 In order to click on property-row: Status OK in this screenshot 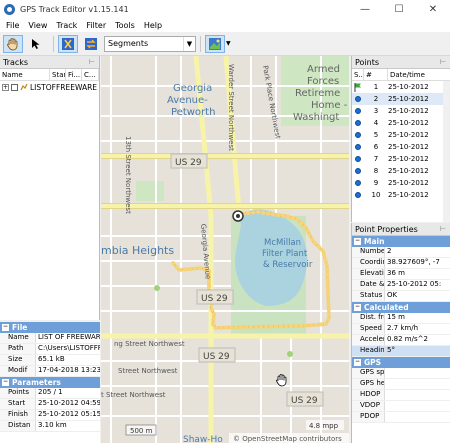, I will do `click(401, 296)`.